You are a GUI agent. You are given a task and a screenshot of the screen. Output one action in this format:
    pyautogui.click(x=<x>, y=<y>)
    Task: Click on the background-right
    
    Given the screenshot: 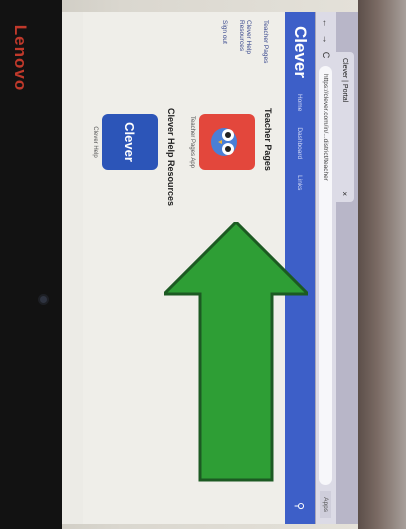 What is the action you would take?
    pyautogui.click(x=382, y=264)
    